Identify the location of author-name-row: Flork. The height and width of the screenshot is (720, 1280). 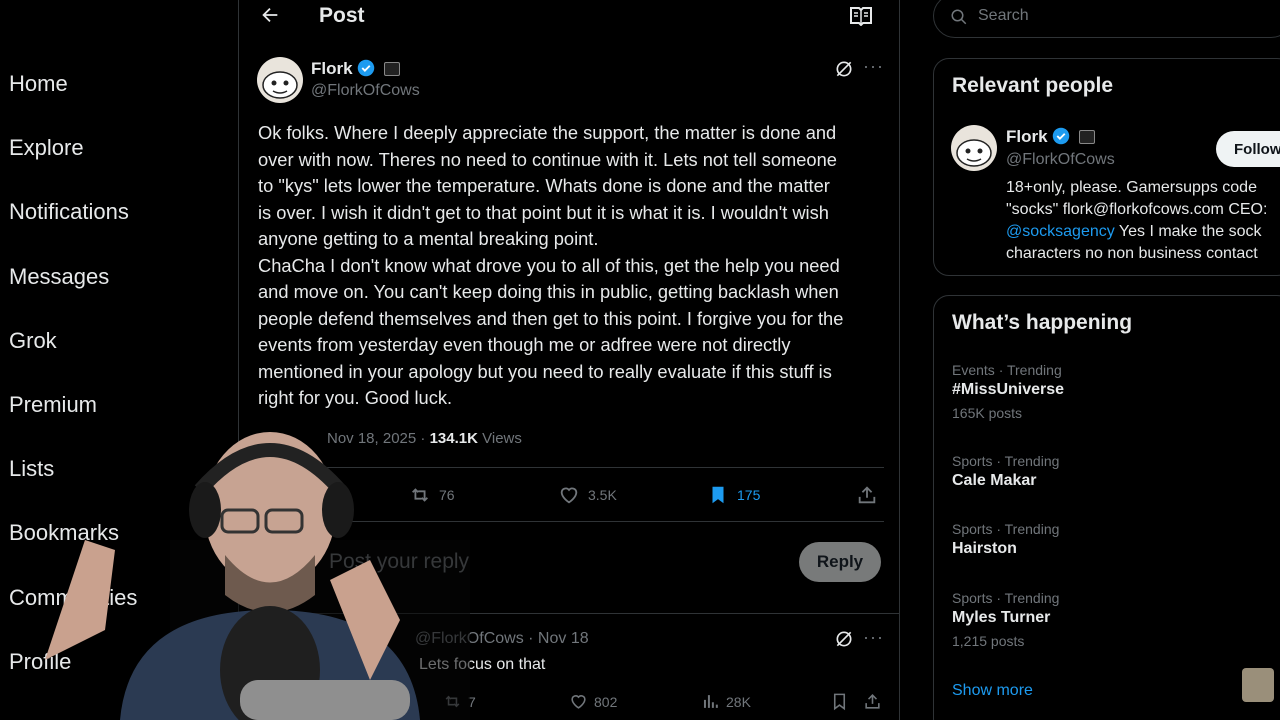
(356, 69).